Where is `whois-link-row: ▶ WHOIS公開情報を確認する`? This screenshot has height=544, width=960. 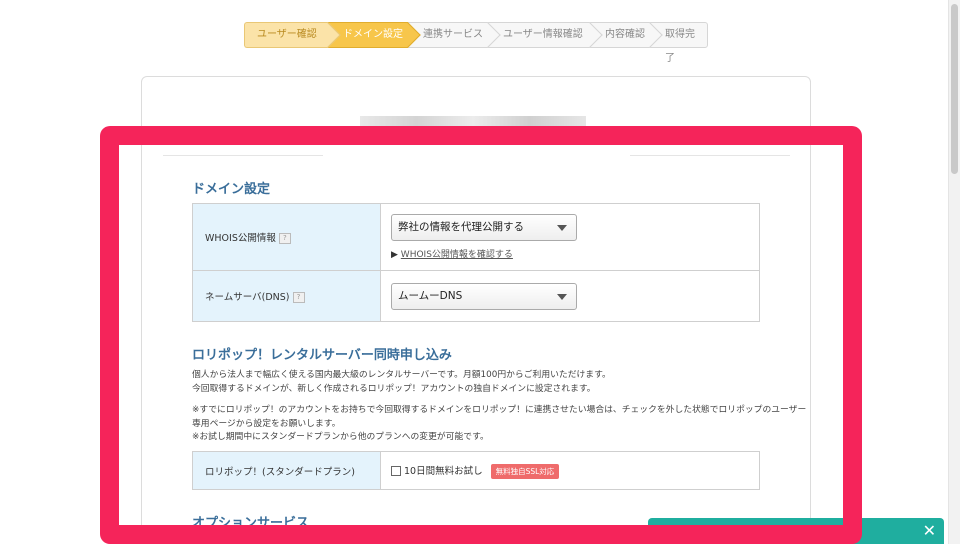 whois-link-row: ▶ WHOIS公開情報を確認する is located at coordinates (575, 253).